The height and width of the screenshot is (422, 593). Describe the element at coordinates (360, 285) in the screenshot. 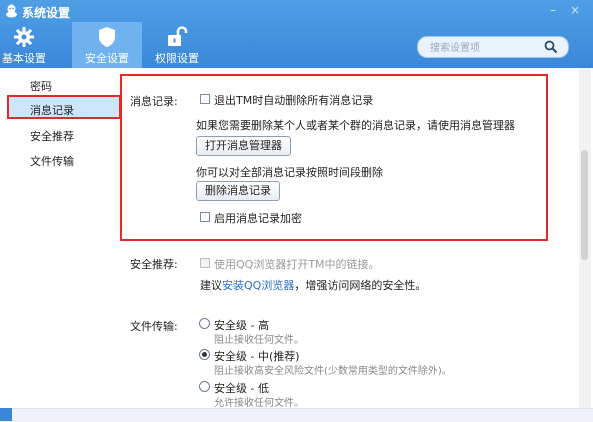

I see `suggest-suffix: ，增强访问网络的安全性。` at that location.